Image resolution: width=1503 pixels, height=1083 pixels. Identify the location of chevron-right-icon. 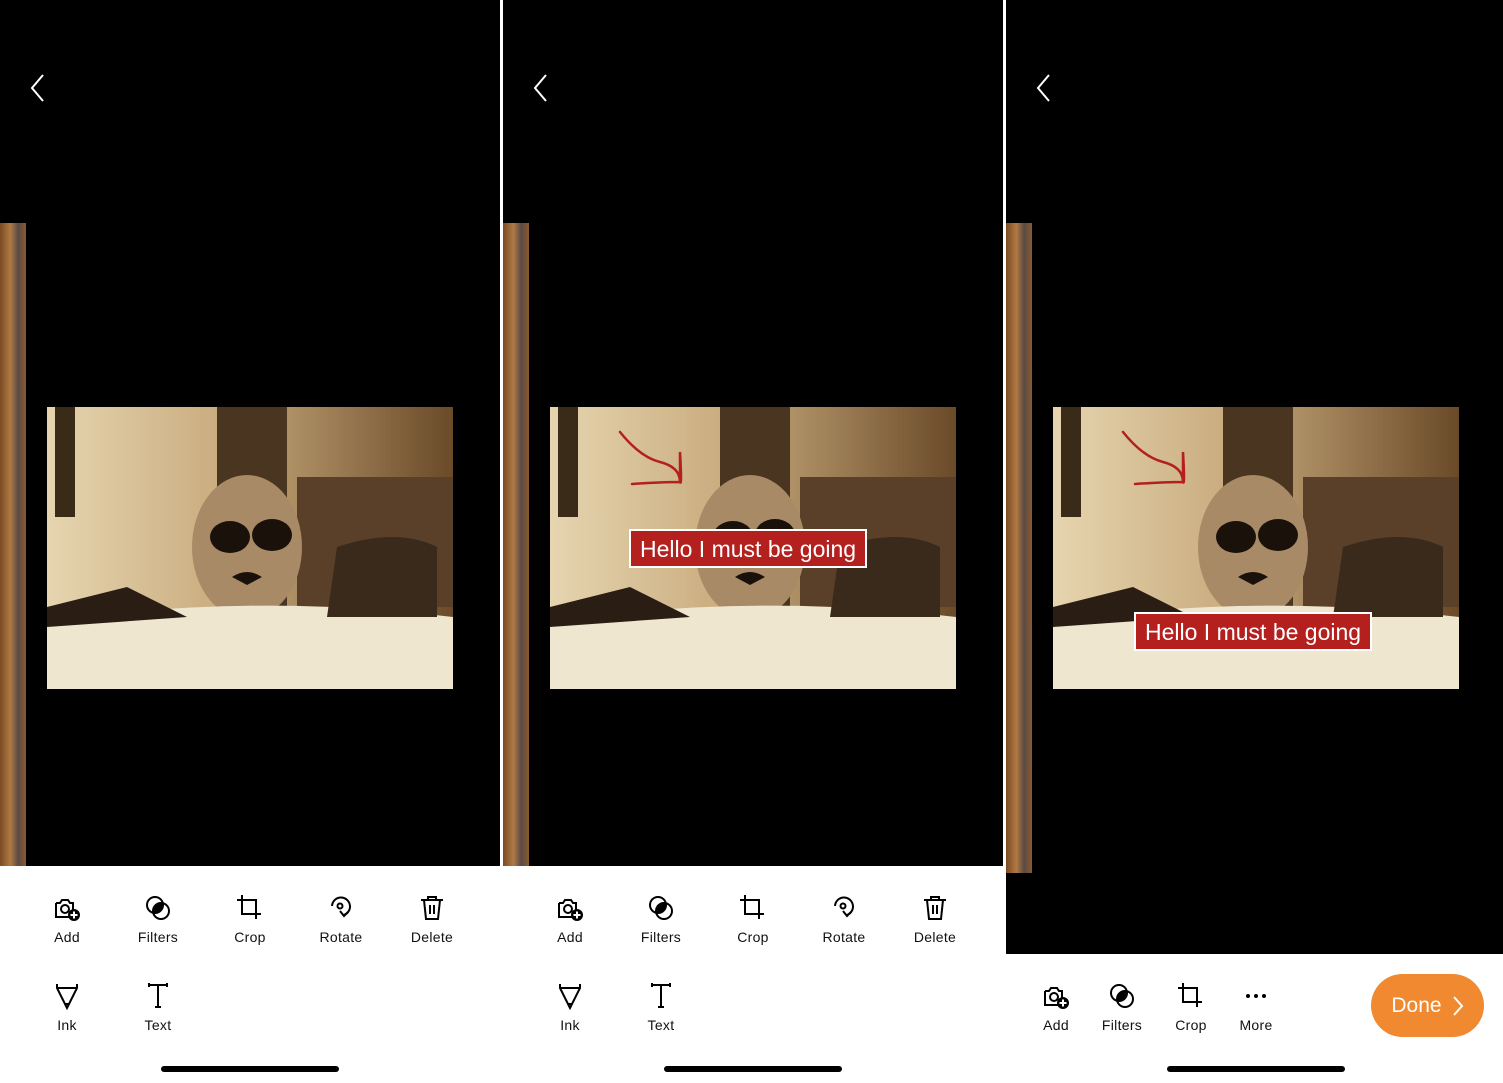
(1457, 1005).